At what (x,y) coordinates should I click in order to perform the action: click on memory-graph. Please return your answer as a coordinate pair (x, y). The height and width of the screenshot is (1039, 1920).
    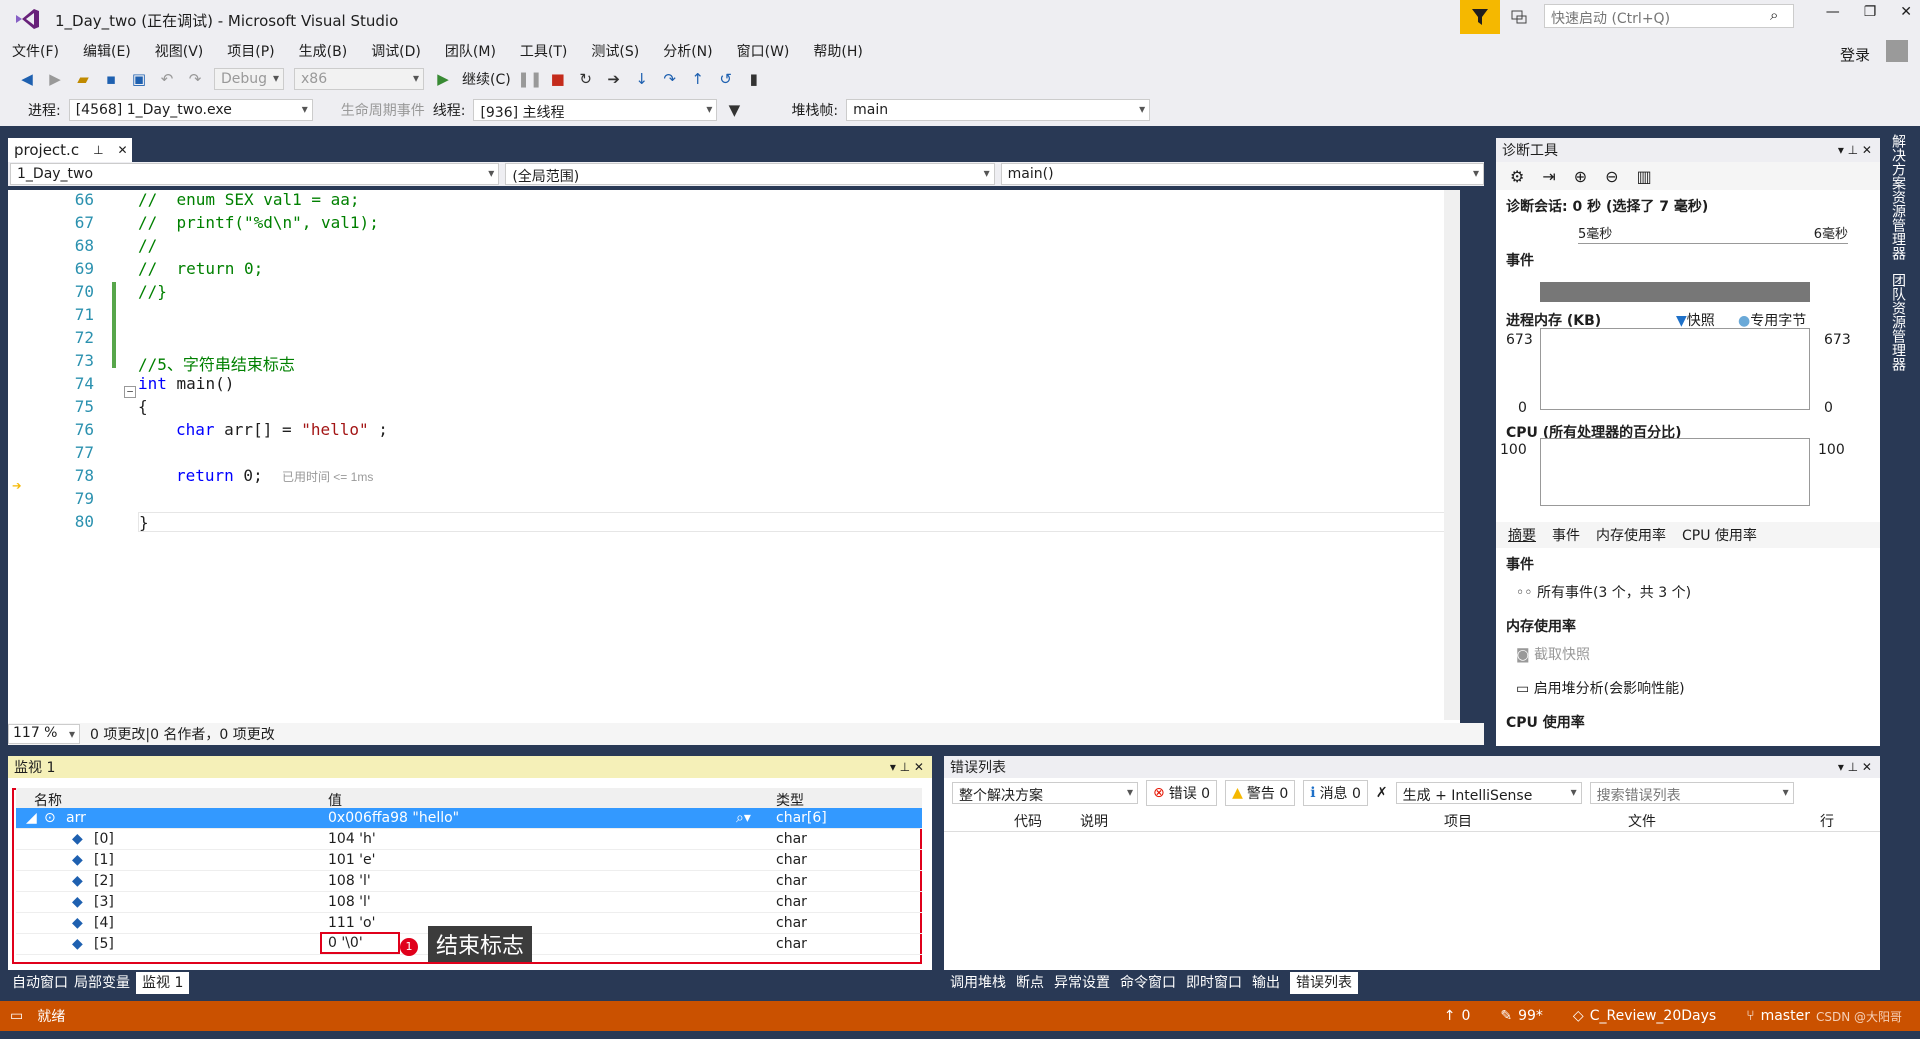
    Looking at the image, I should click on (1675, 369).